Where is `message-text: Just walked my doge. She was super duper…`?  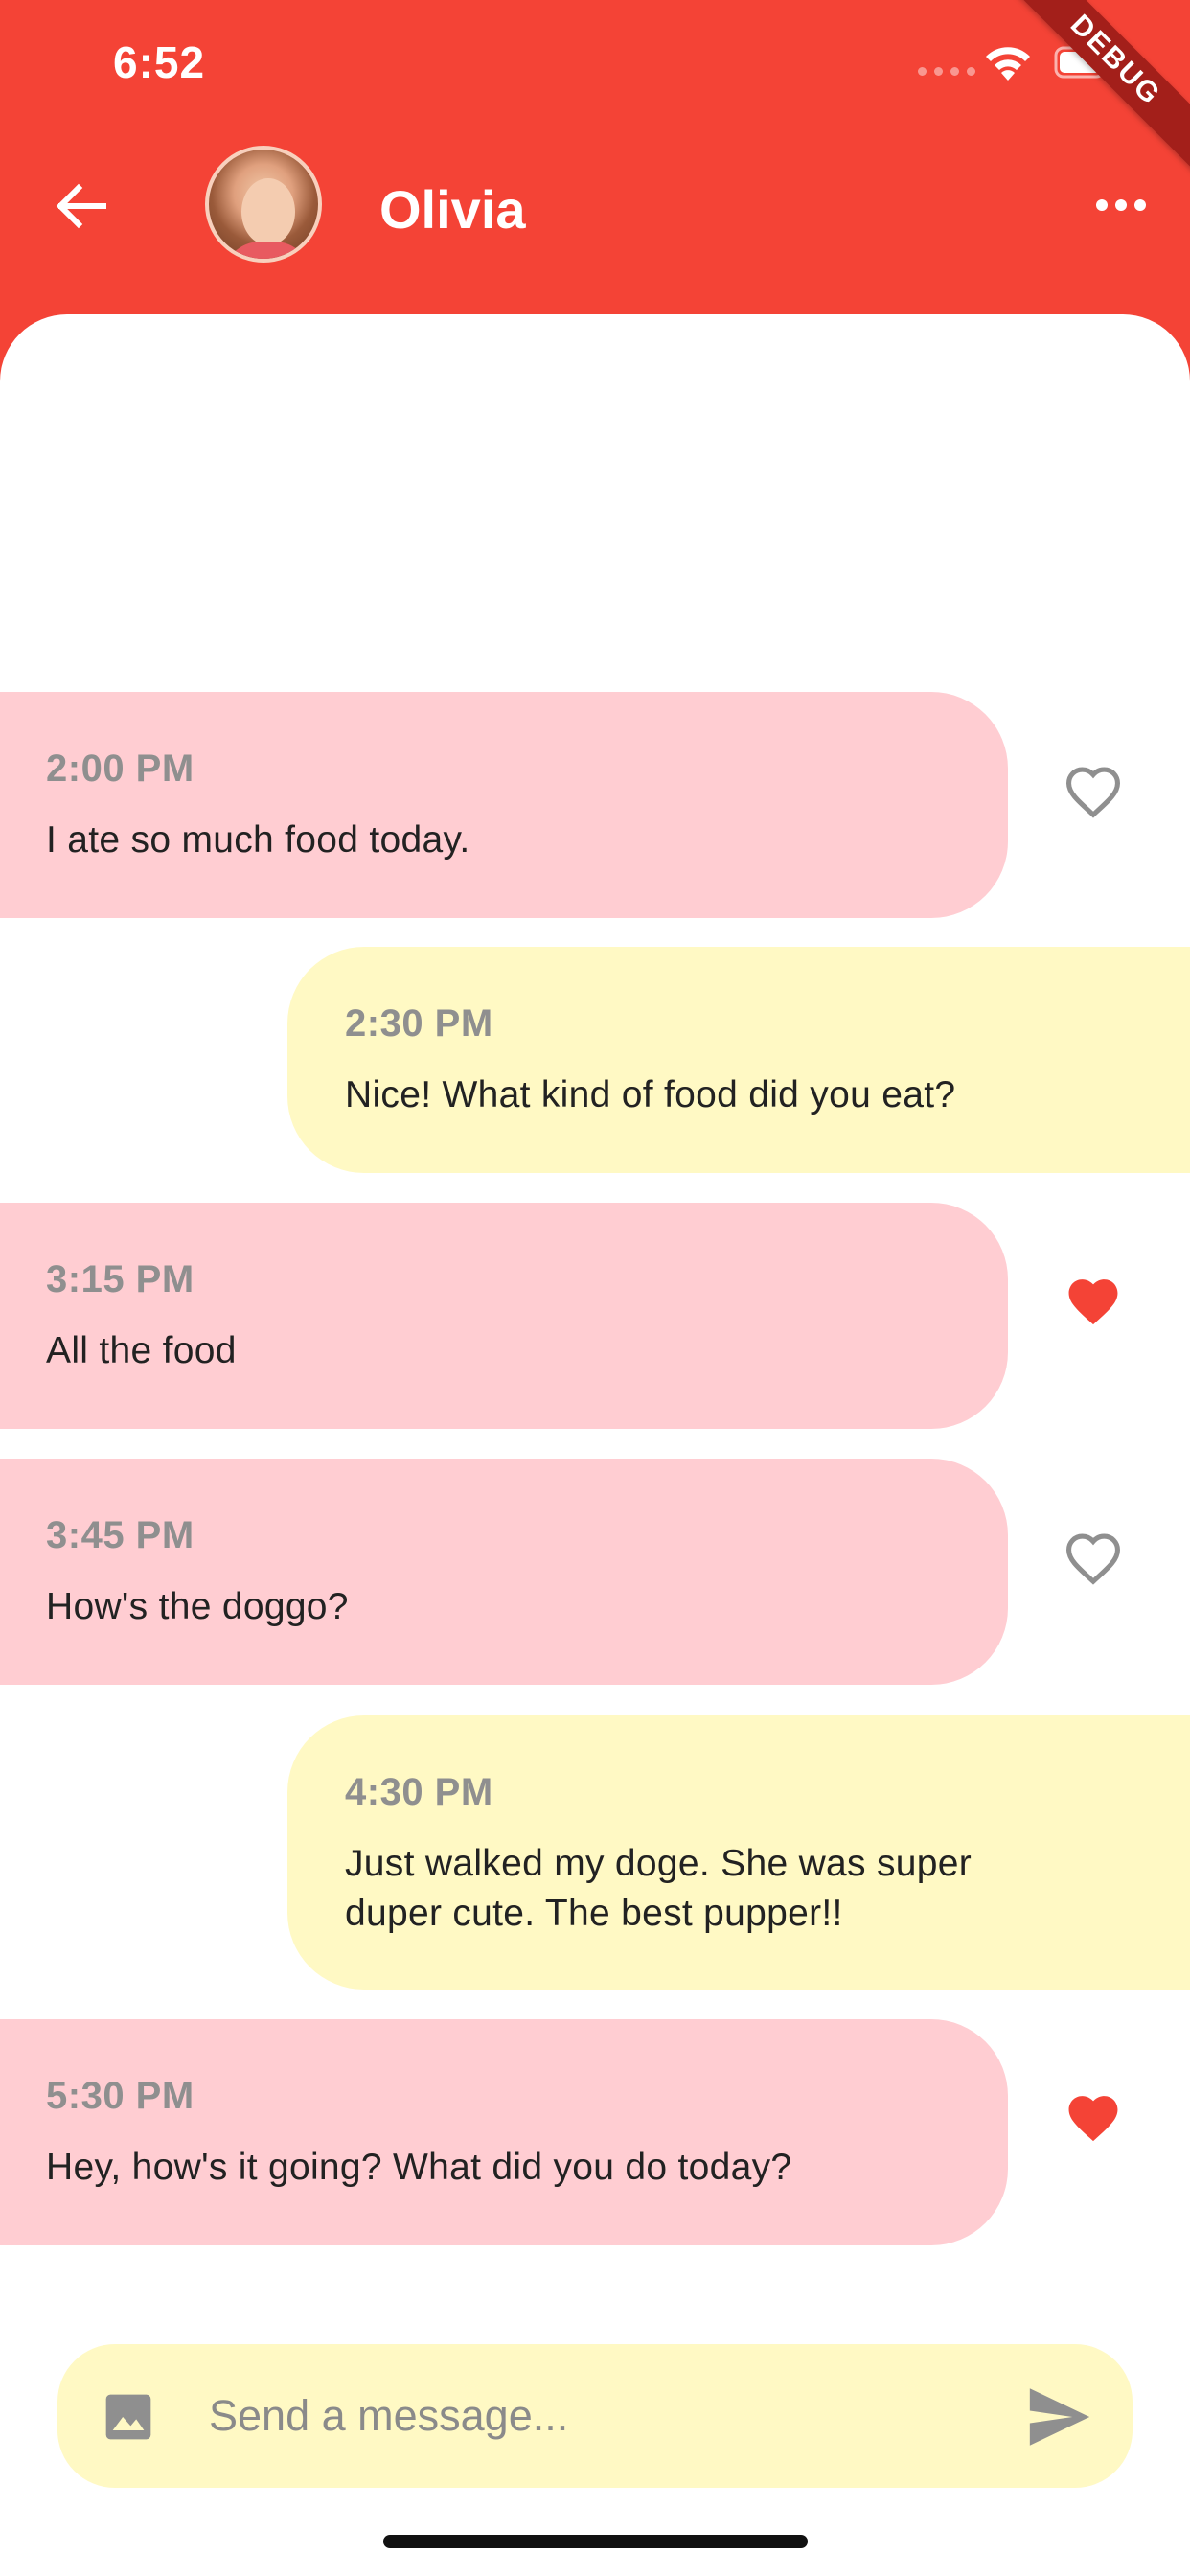
message-text: Just walked my doge. She was super duper… is located at coordinates (659, 1888).